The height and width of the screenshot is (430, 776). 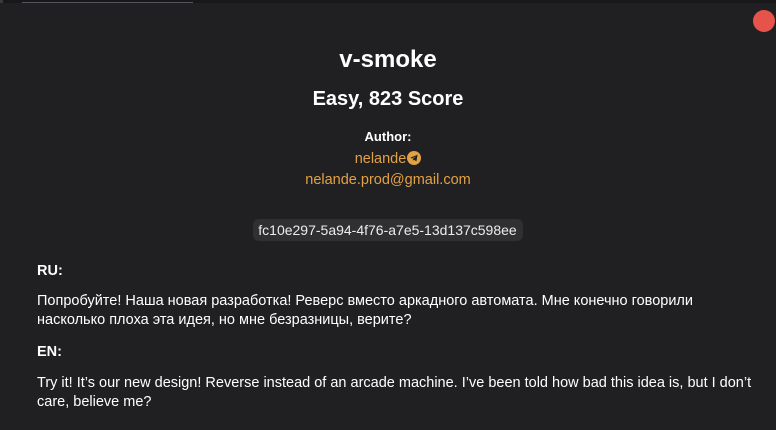 I want to click on challenge-subtitle: Easy, 823 Score, so click(x=388, y=99).